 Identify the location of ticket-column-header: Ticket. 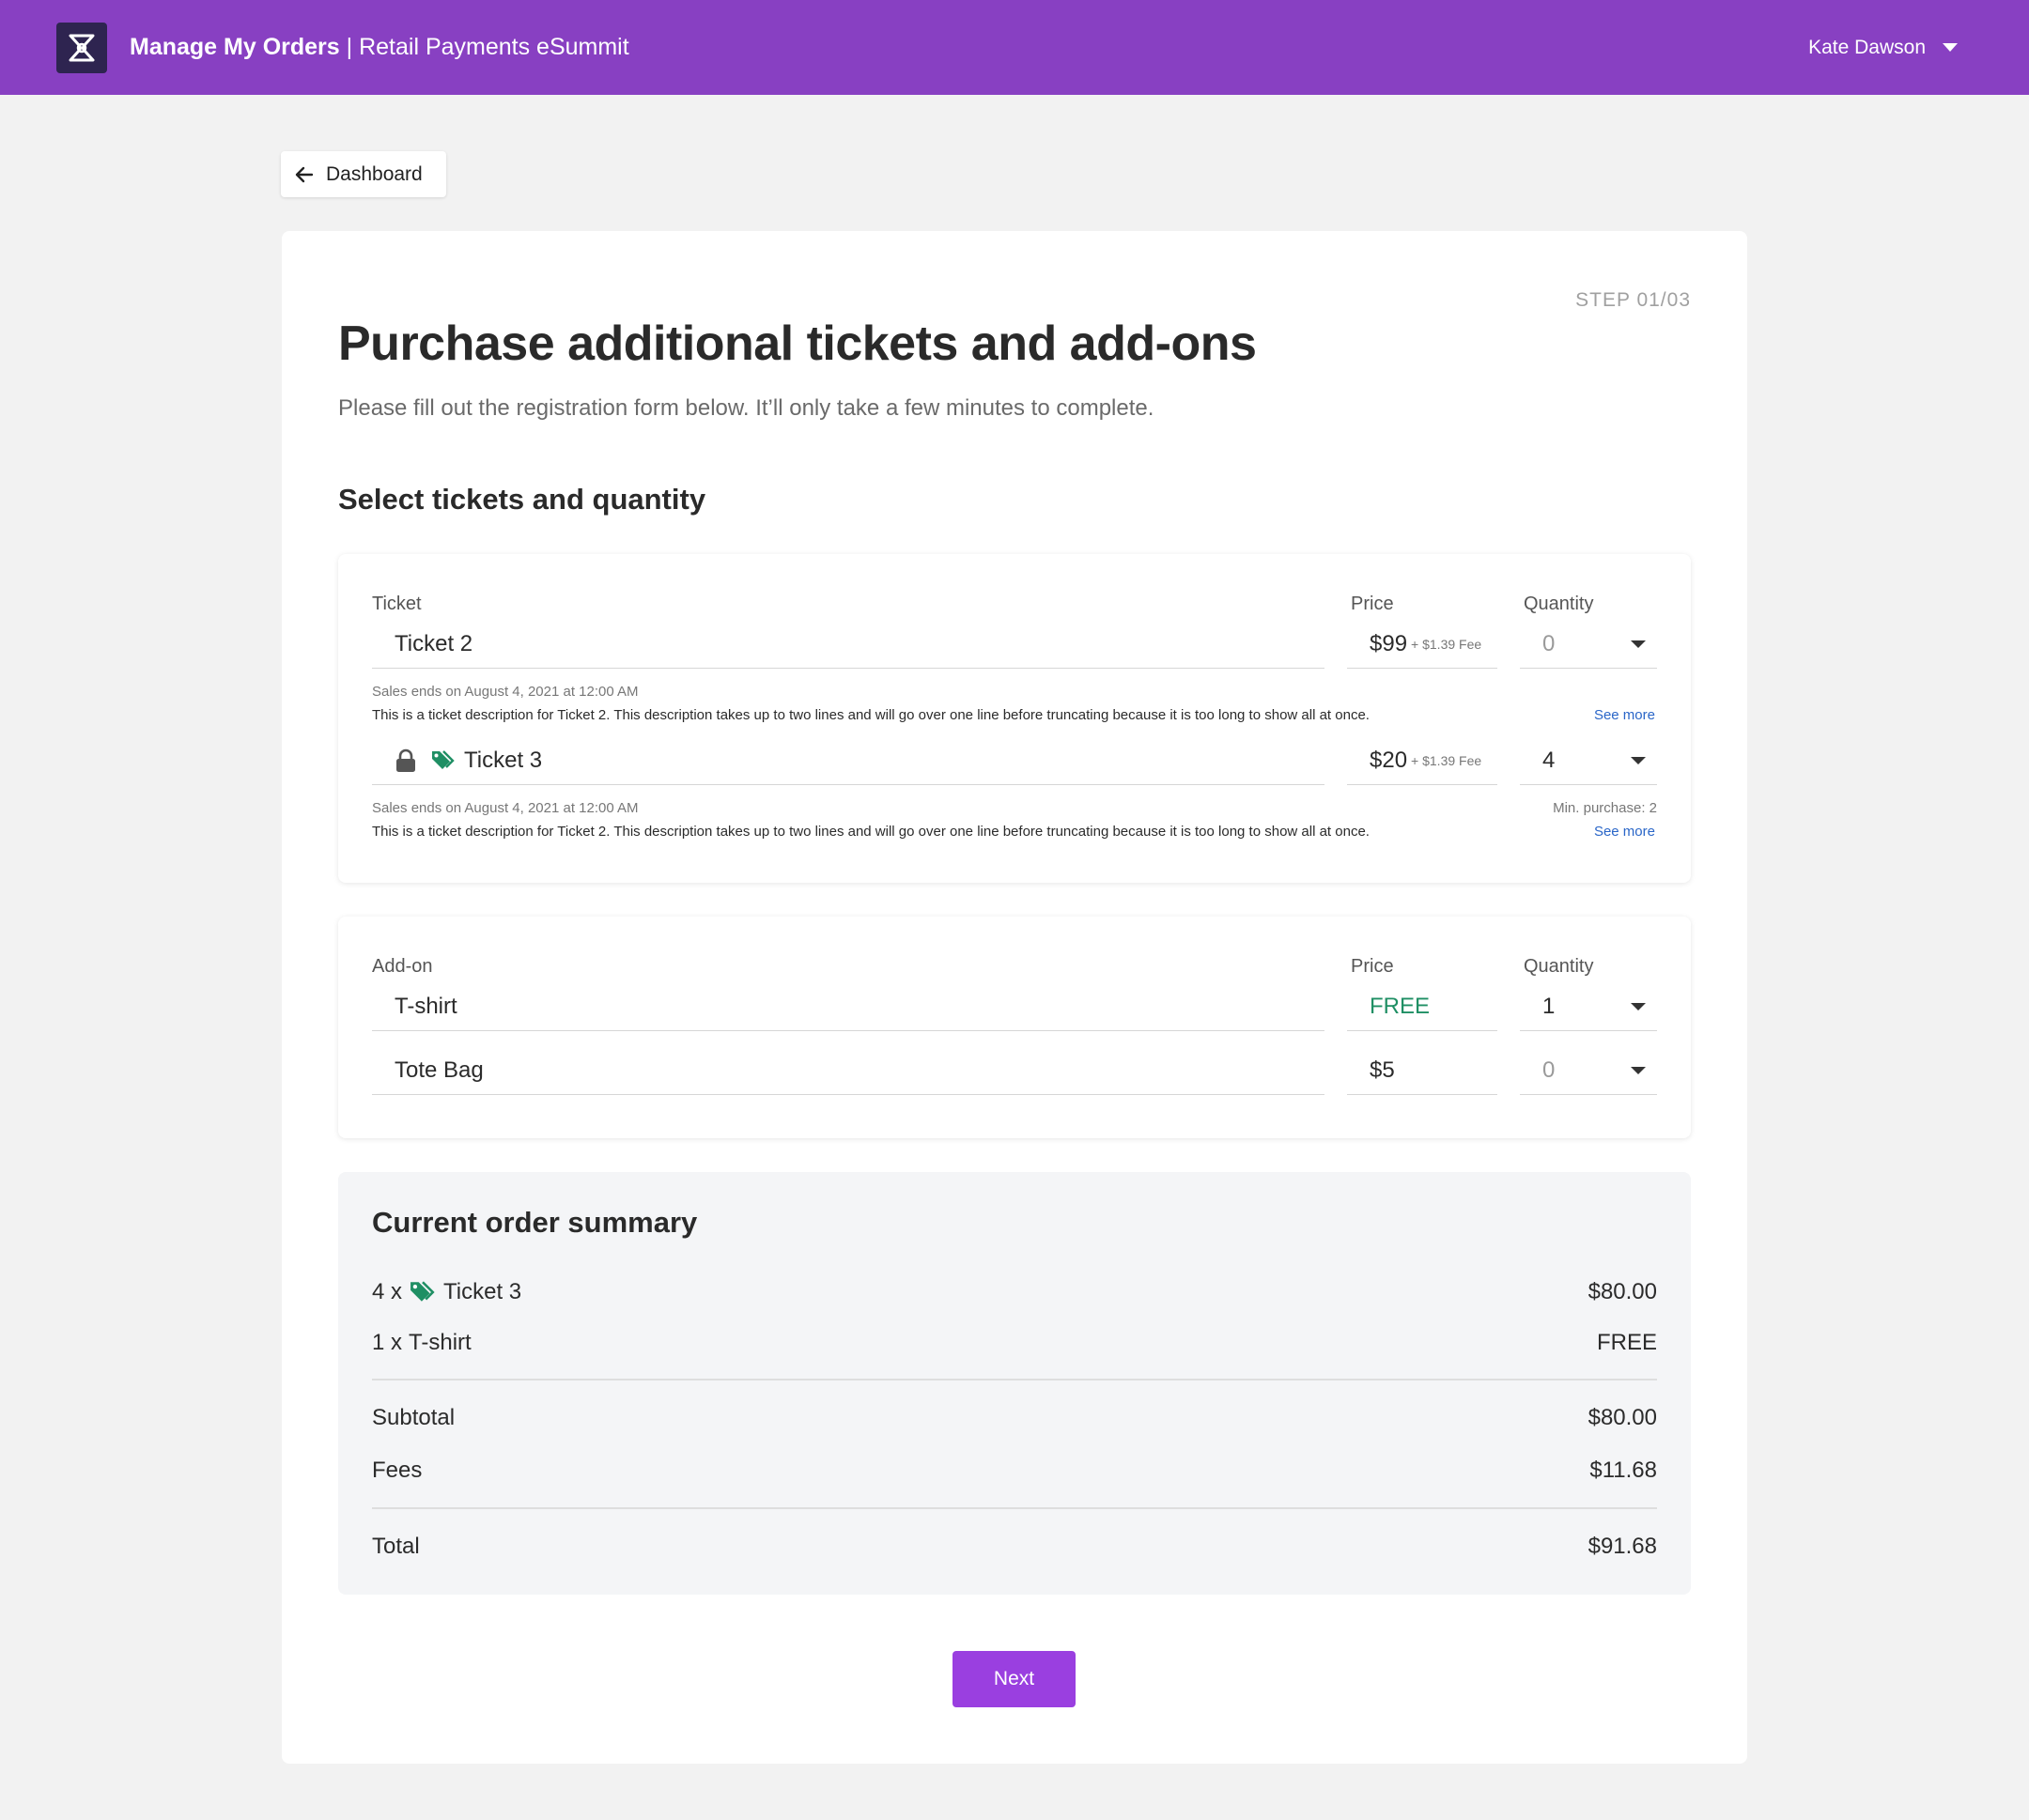
(397, 604).